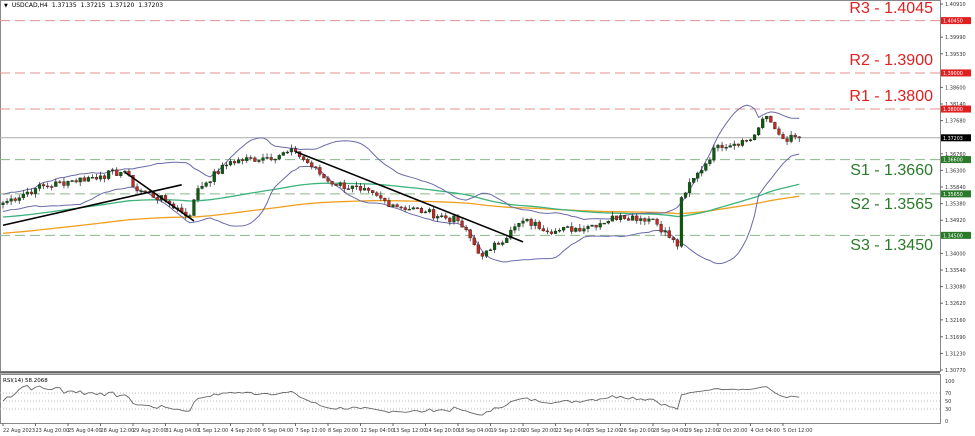 Image resolution: width=975 pixels, height=436 pixels. What do you see at coordinates (955, 55) in the screenshot?
I see `y-tick-label: 1.39530` at bounding box center [955, 55].